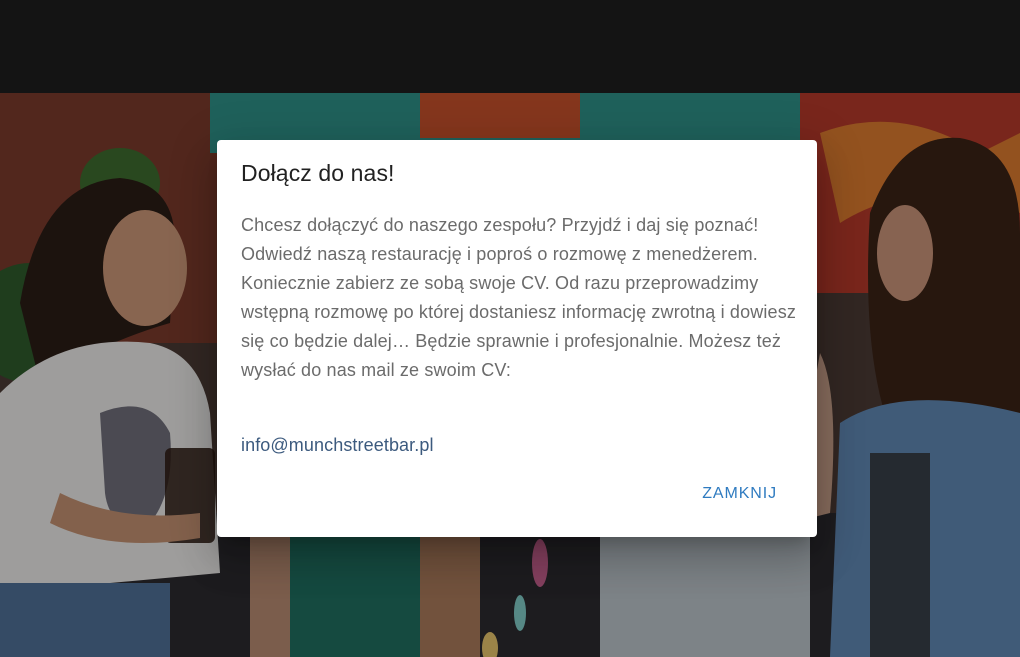 The width and height of the screenshot is (1020, 657). What do you see at coordinates (318, 173) in the screenshot?
I see `dialog-title: Dołącz do nas!` at bounding box center [318, 173].